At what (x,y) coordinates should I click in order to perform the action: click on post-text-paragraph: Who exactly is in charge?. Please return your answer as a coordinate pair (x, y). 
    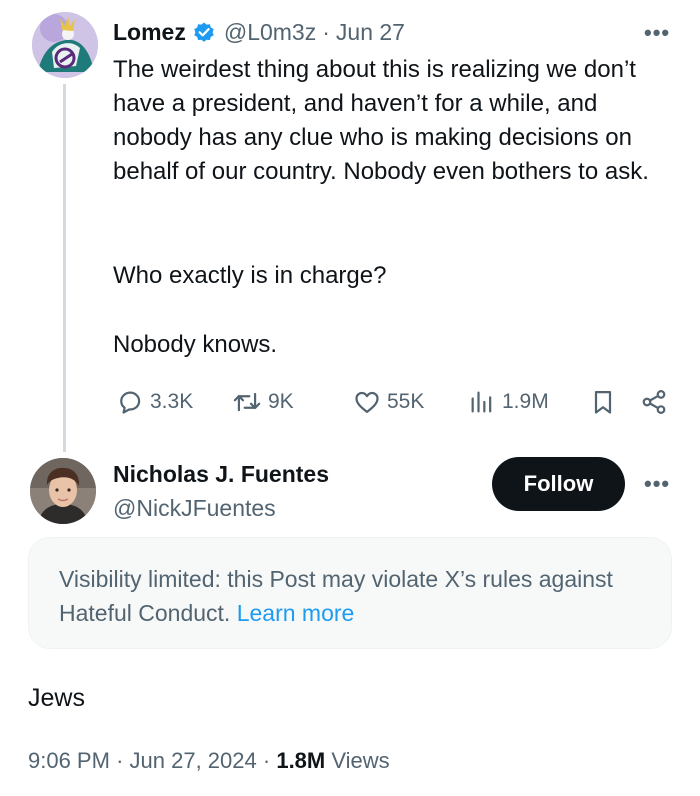
    Looking at the image, I should click on (250, 275).